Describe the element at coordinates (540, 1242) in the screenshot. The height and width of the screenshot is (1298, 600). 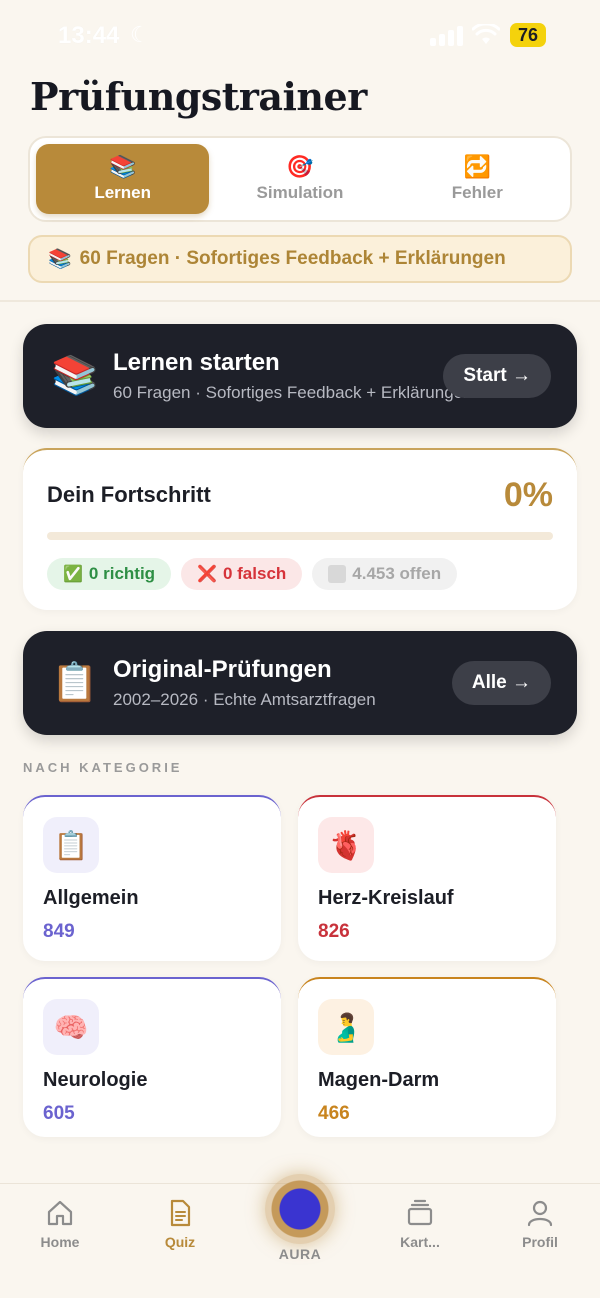
I see `nav-label: Profil` at that location.